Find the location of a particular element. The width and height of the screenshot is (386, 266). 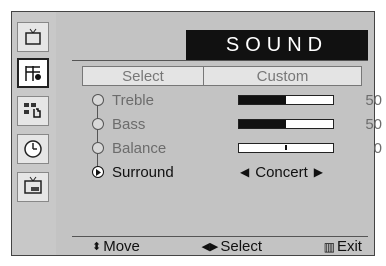

menu-item-value: 0 is located at coordinates (377, 148).